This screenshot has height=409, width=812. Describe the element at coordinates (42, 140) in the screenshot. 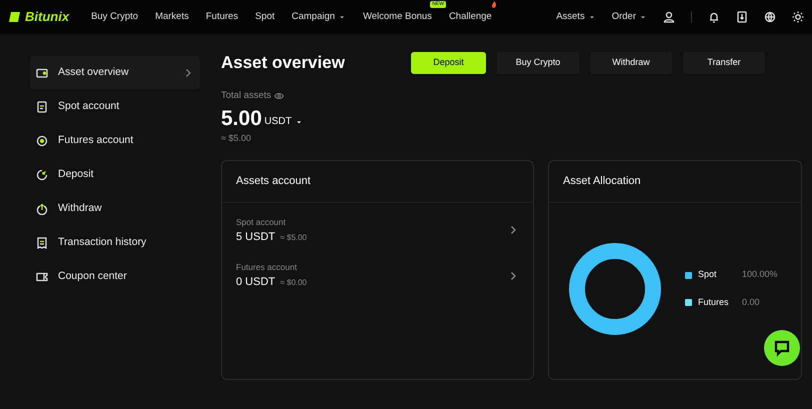

I see `target-icon` at that location.